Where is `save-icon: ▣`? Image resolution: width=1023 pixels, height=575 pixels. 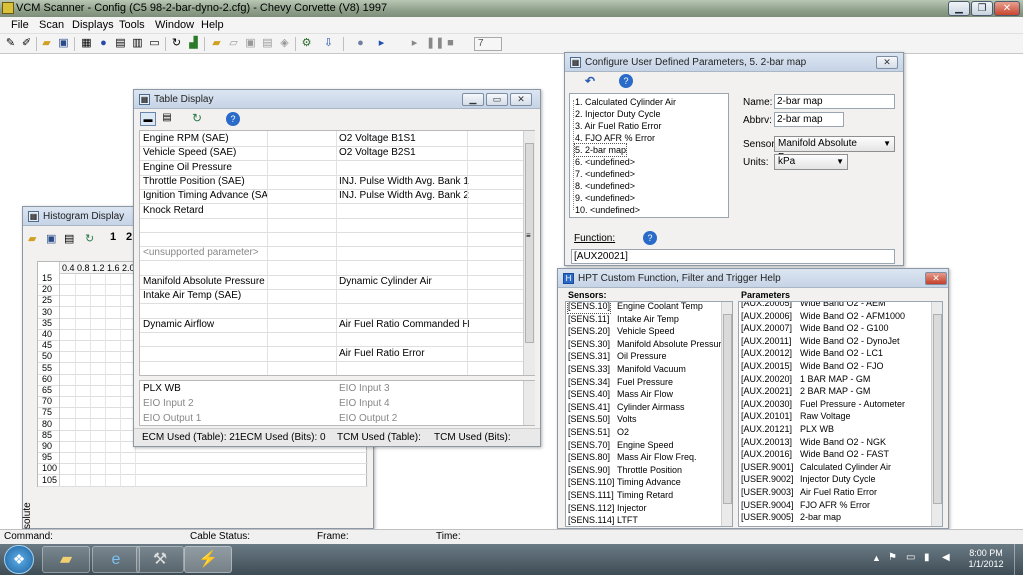 save-icon: ▣ is located at coordinates (51, 238).